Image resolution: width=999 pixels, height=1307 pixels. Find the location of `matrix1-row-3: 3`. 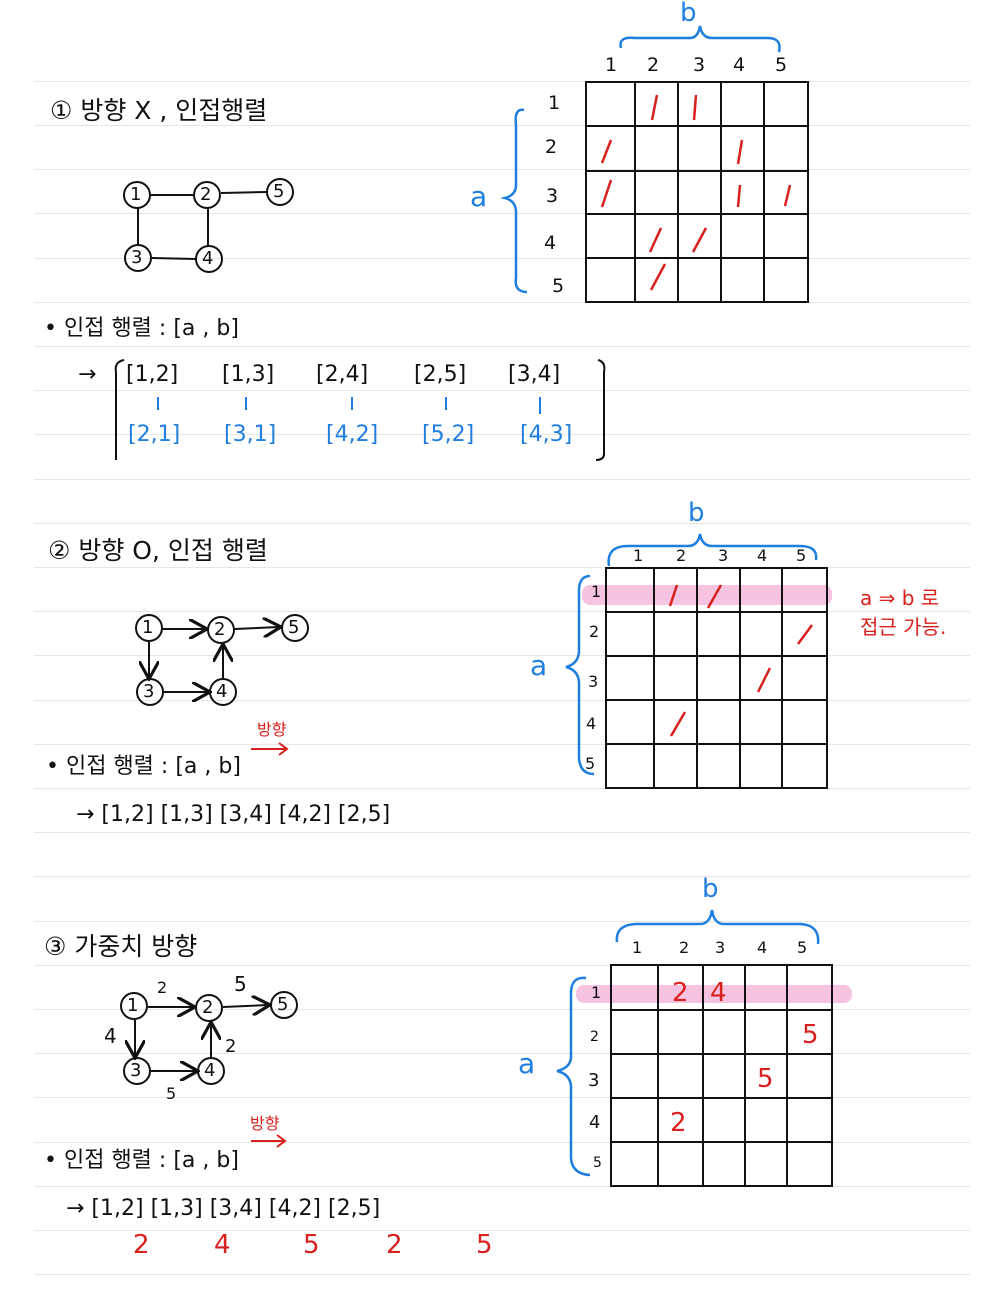

matrix1-row-3: 3 is located at coordinates (552, 196).